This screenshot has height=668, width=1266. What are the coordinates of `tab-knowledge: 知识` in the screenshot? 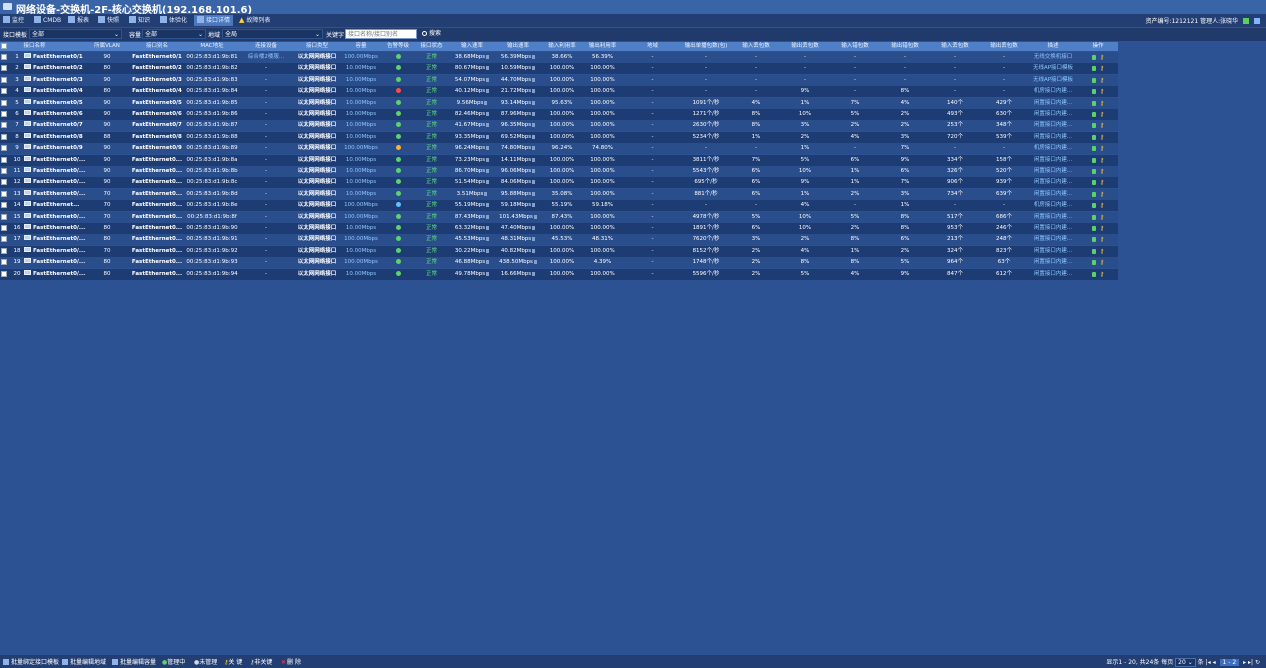 It's located at (139, 20).